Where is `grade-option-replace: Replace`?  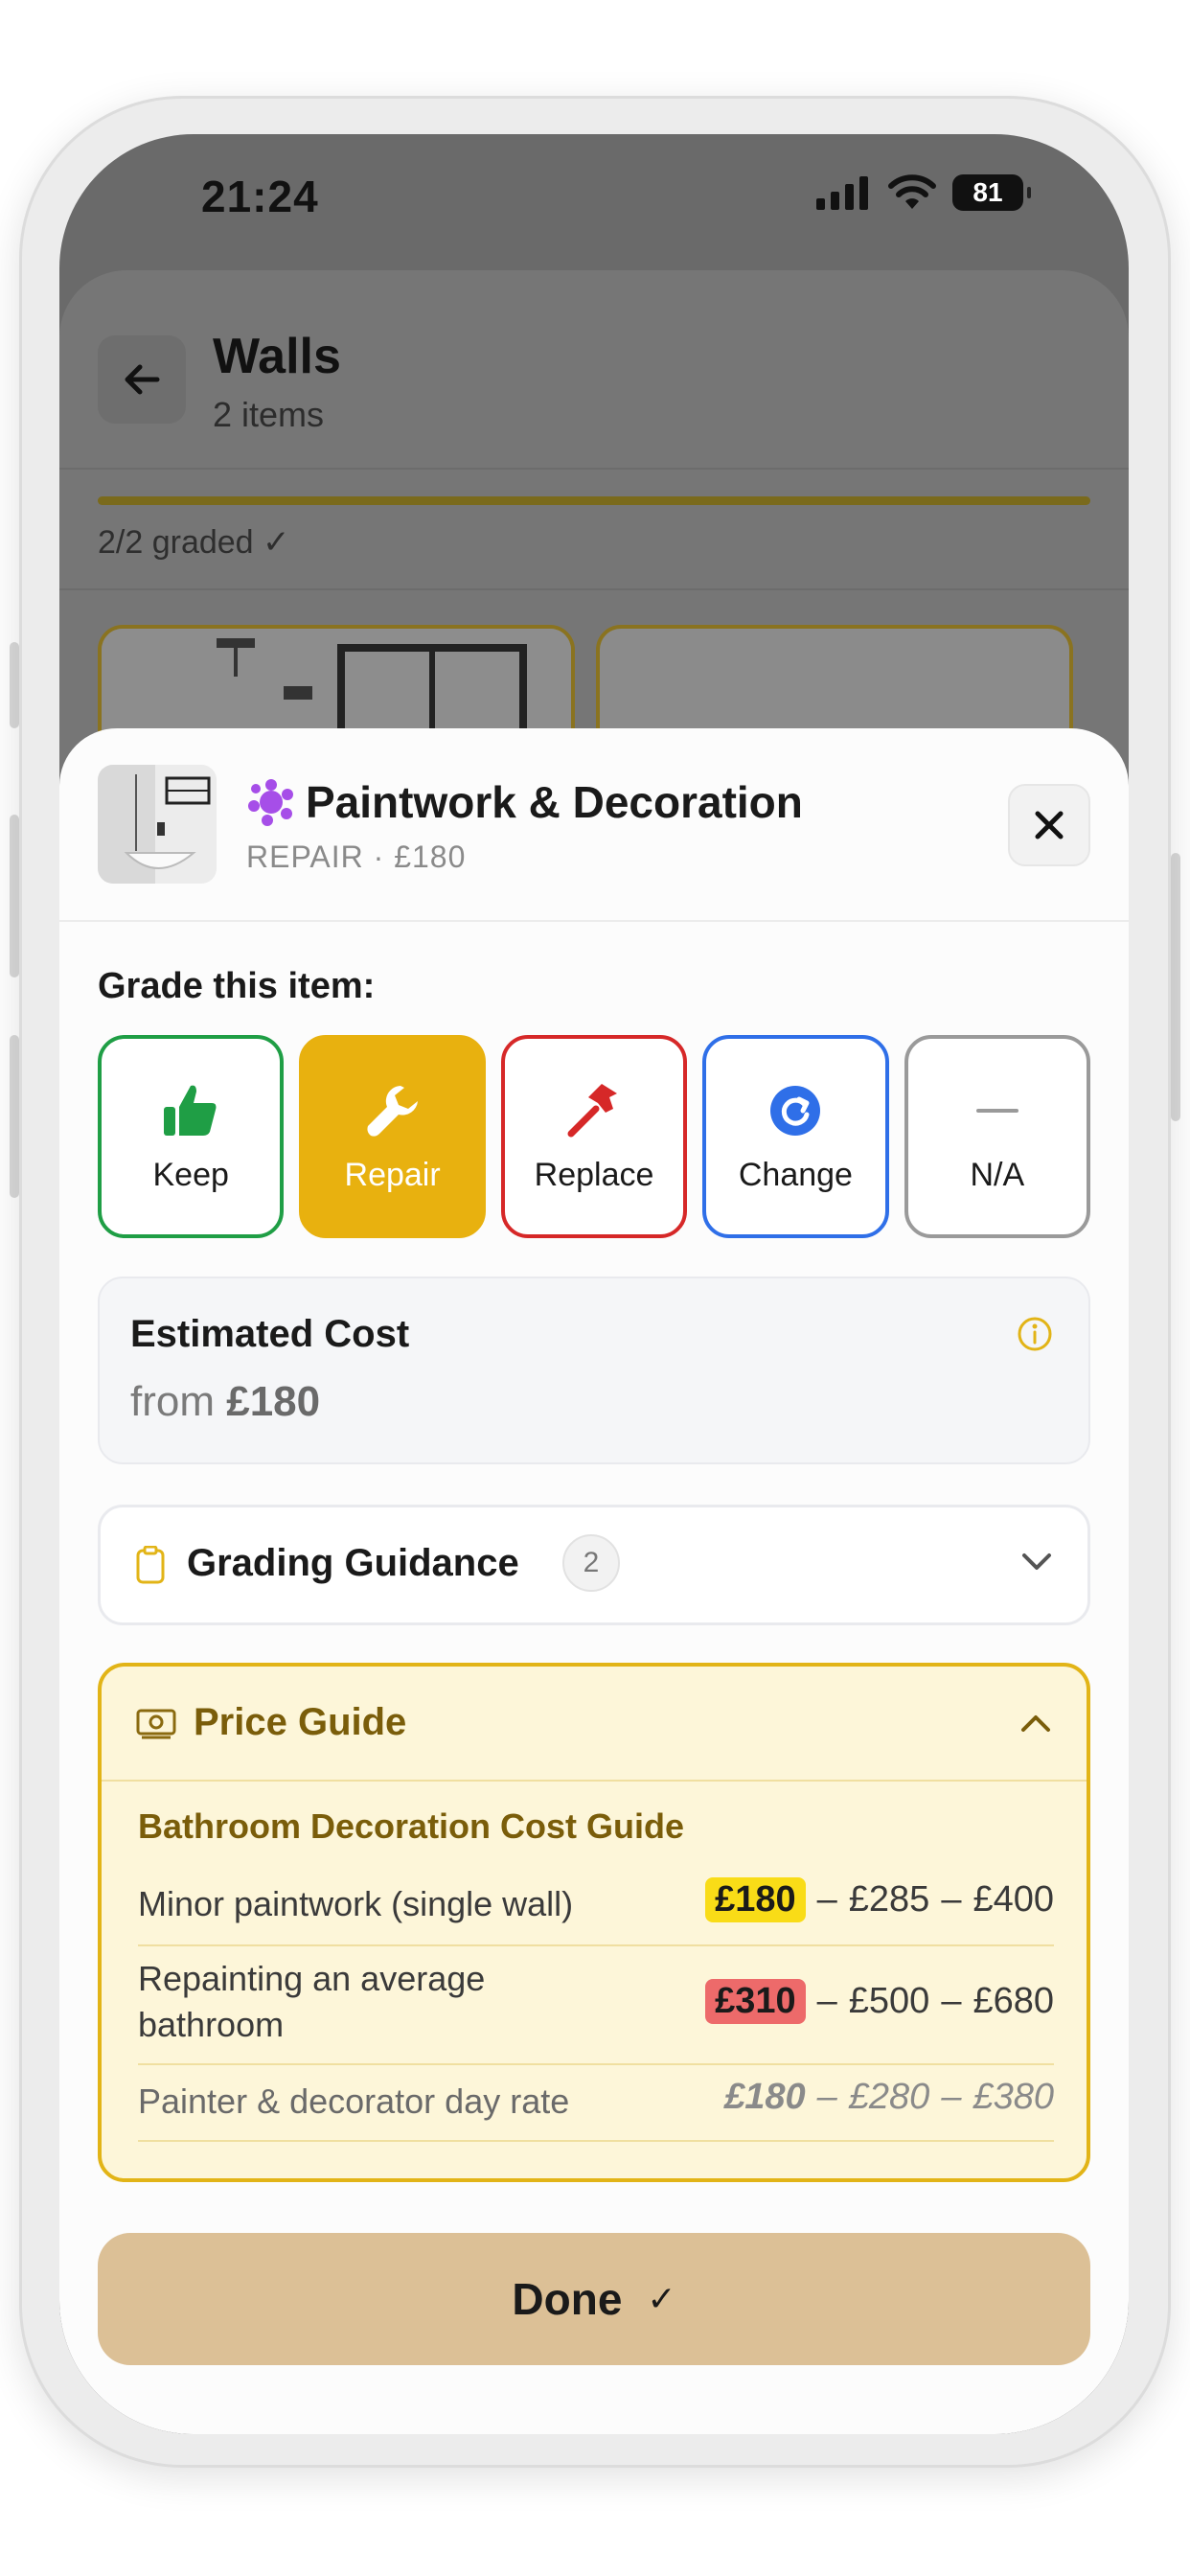
grade-option-replace: Replace is located at coordinates (594, 1136).